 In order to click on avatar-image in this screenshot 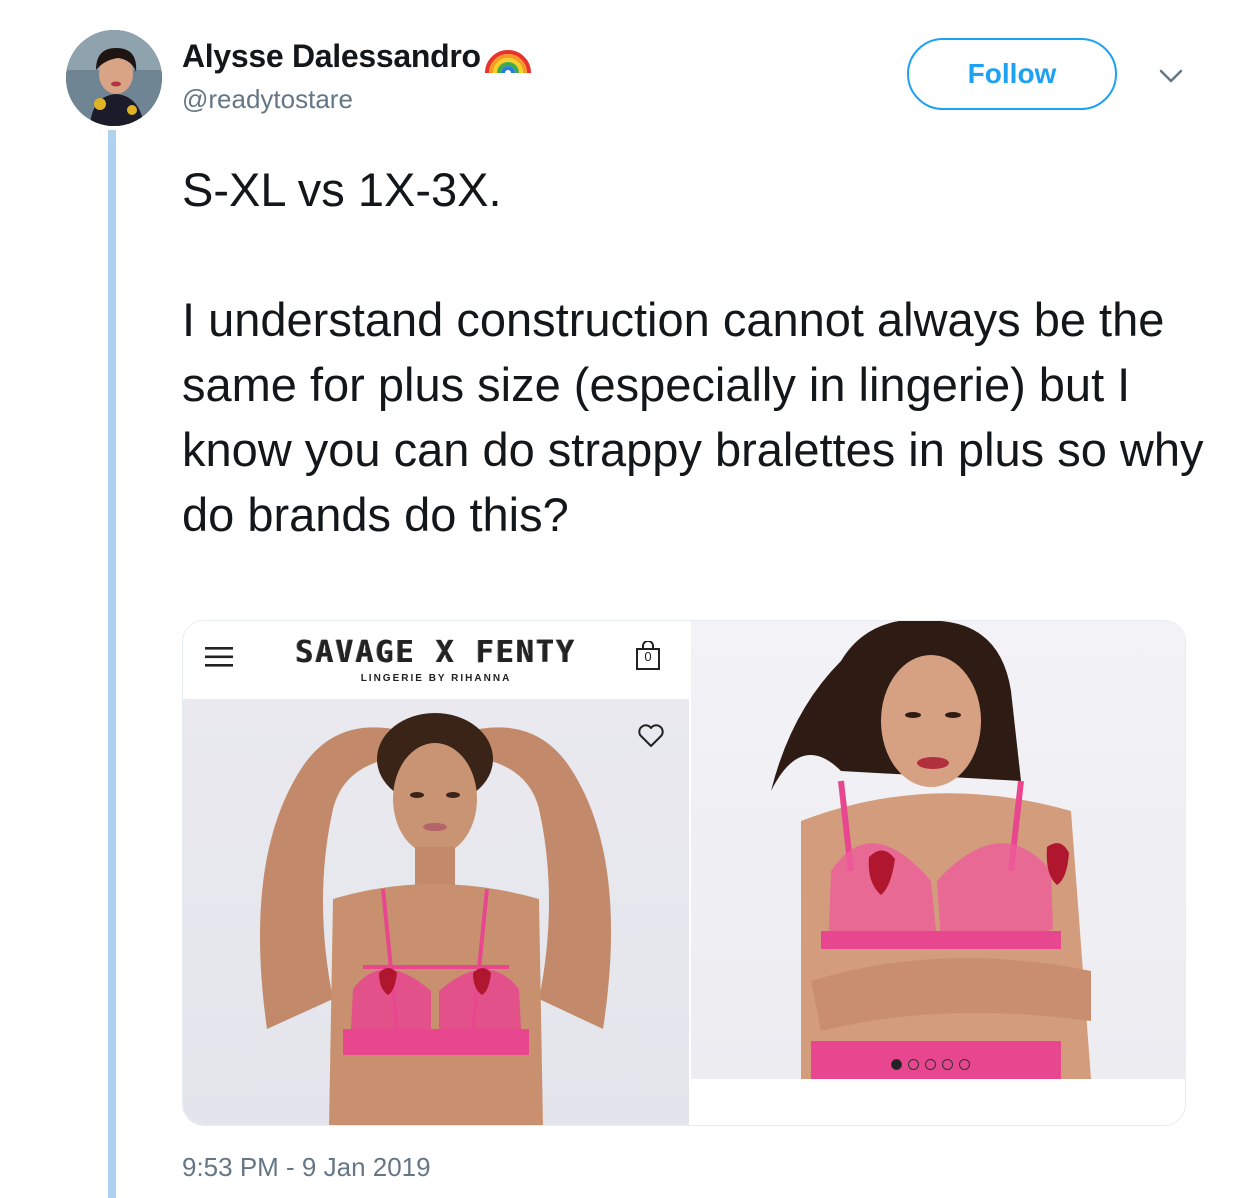, I will do `click(114, 78)`.